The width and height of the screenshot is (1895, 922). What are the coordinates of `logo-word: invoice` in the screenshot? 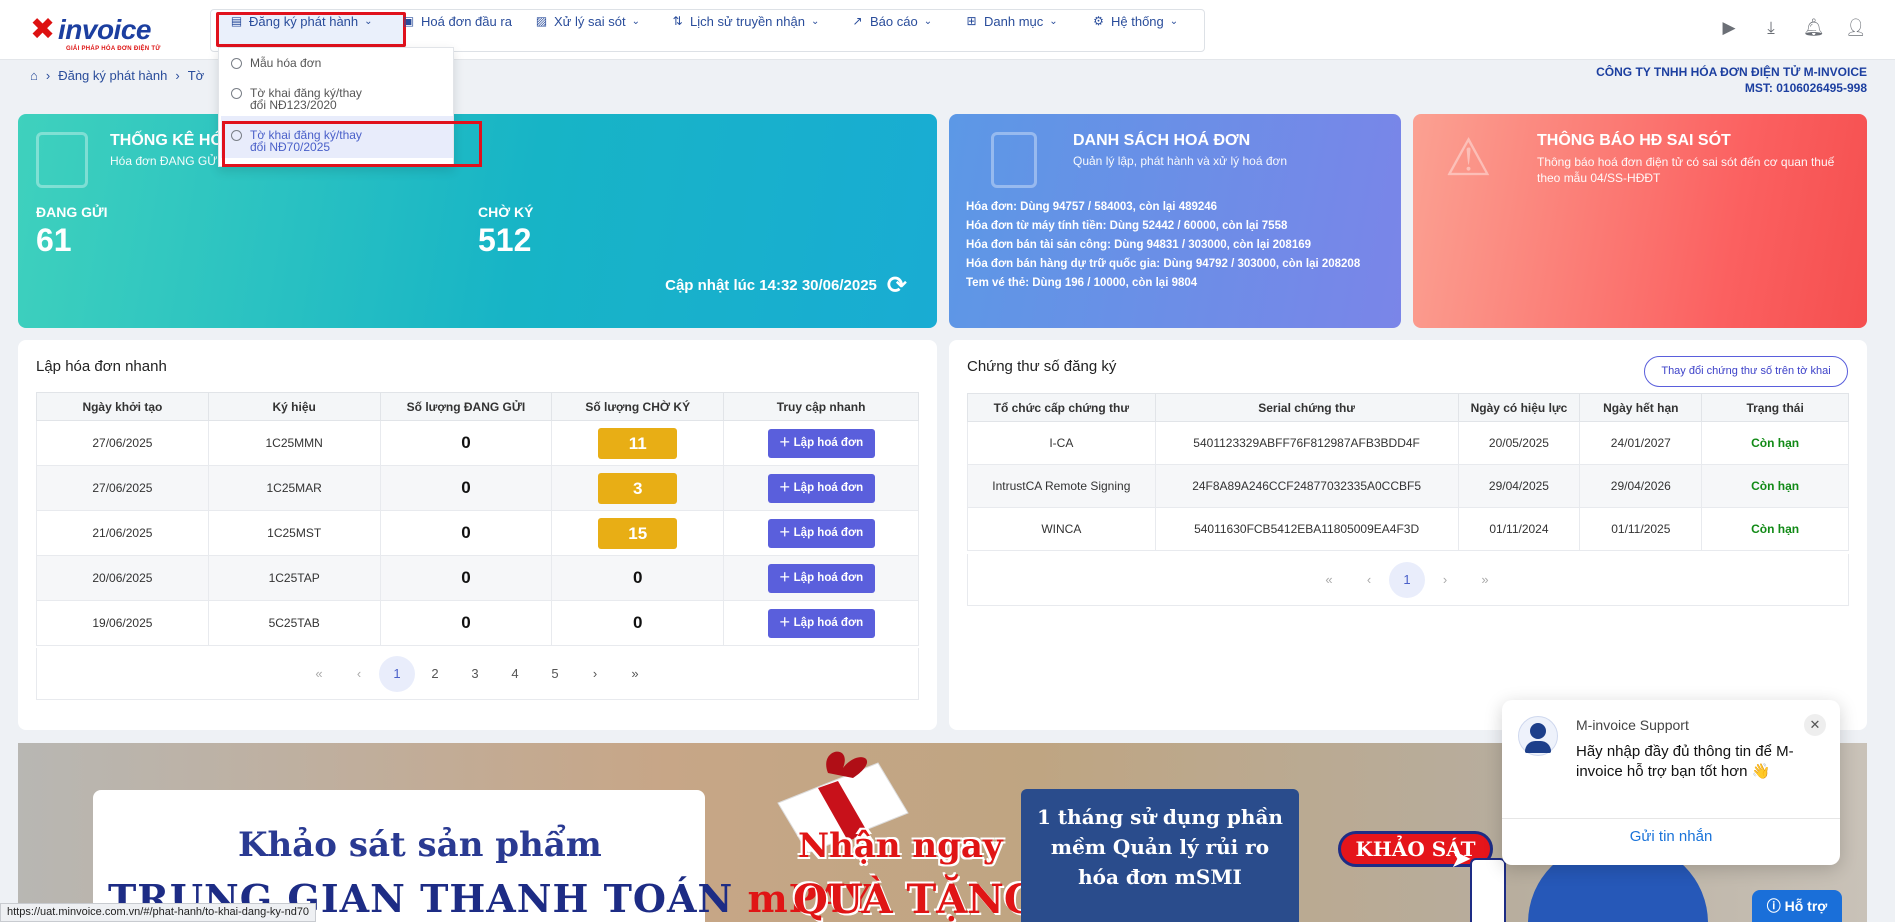 It's located at (104, 29).